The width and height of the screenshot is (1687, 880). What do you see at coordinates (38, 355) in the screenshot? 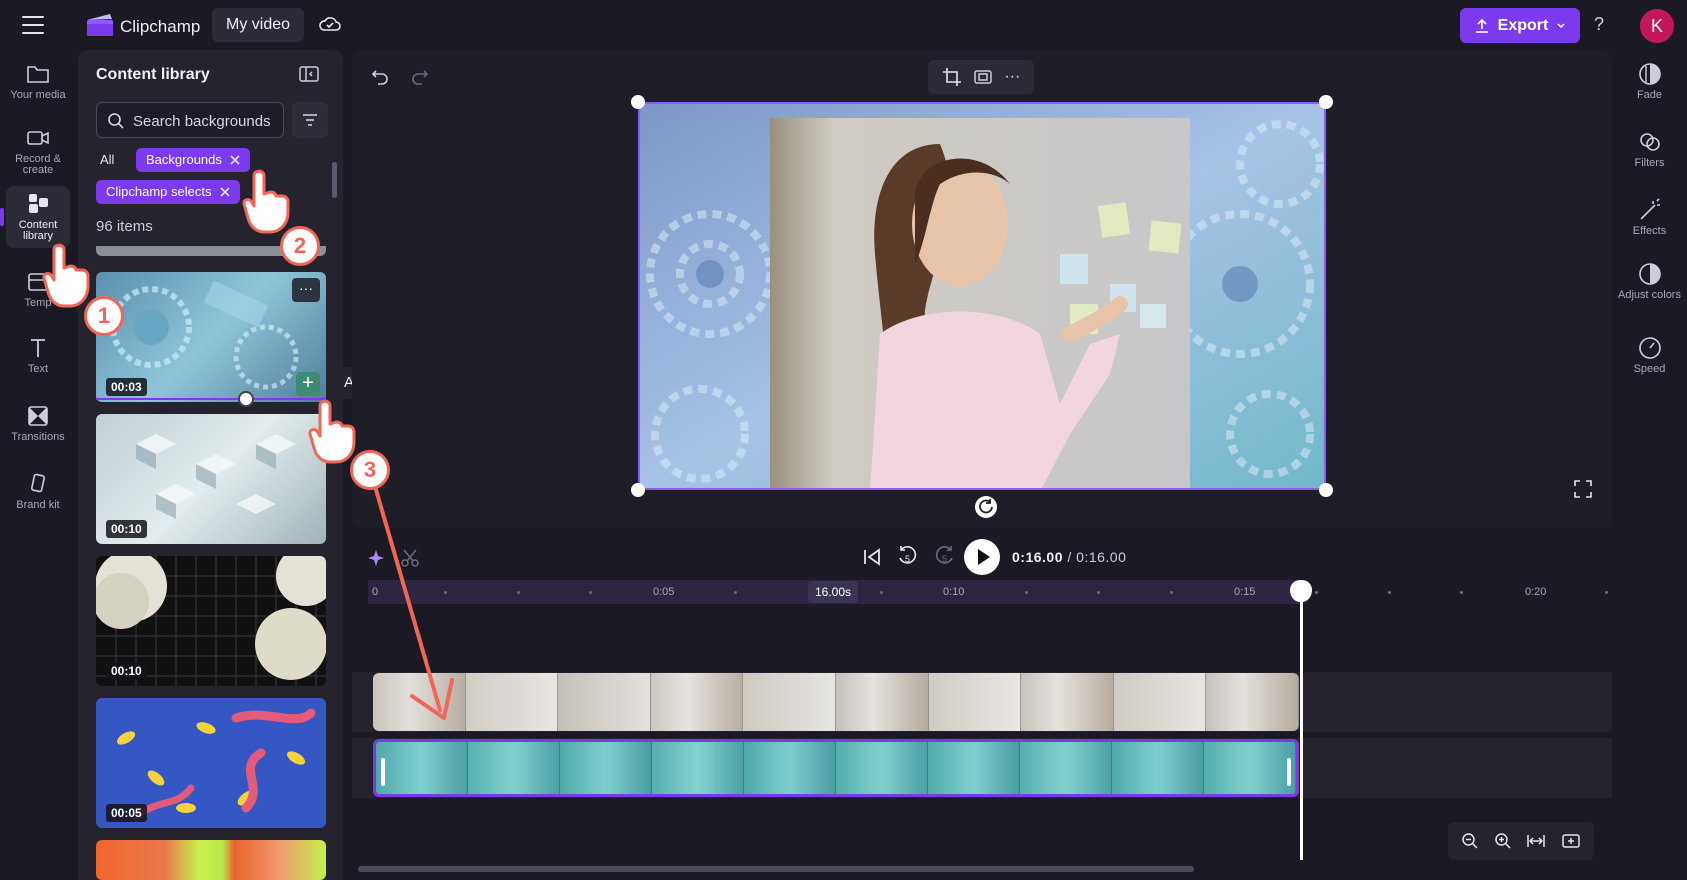
I see `rail-text: Text` at bounding box center [38, 355].